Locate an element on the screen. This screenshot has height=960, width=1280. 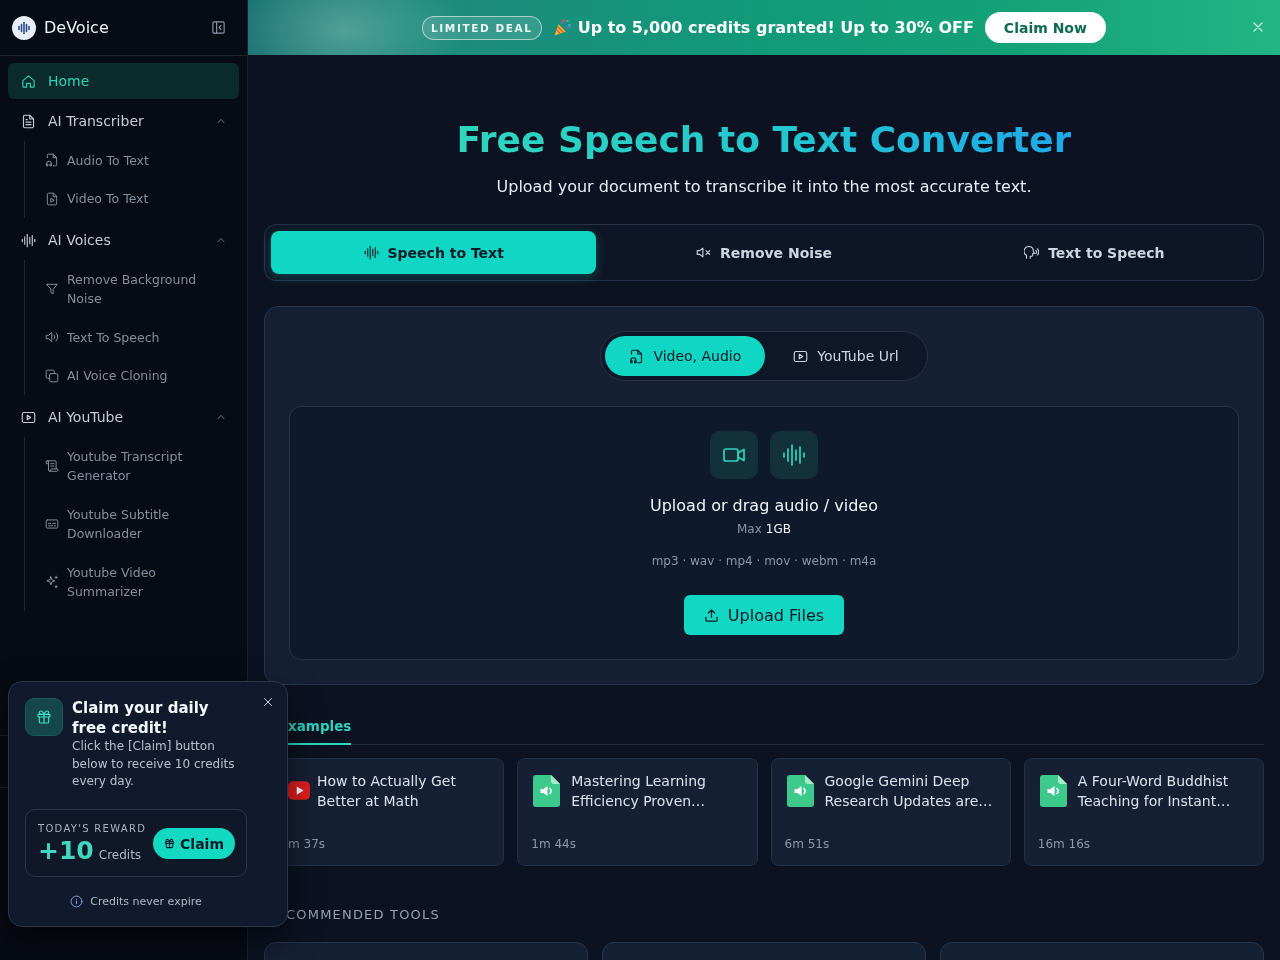
deal-badge: LIMITED DEAL is located at coordinates (482, 27).